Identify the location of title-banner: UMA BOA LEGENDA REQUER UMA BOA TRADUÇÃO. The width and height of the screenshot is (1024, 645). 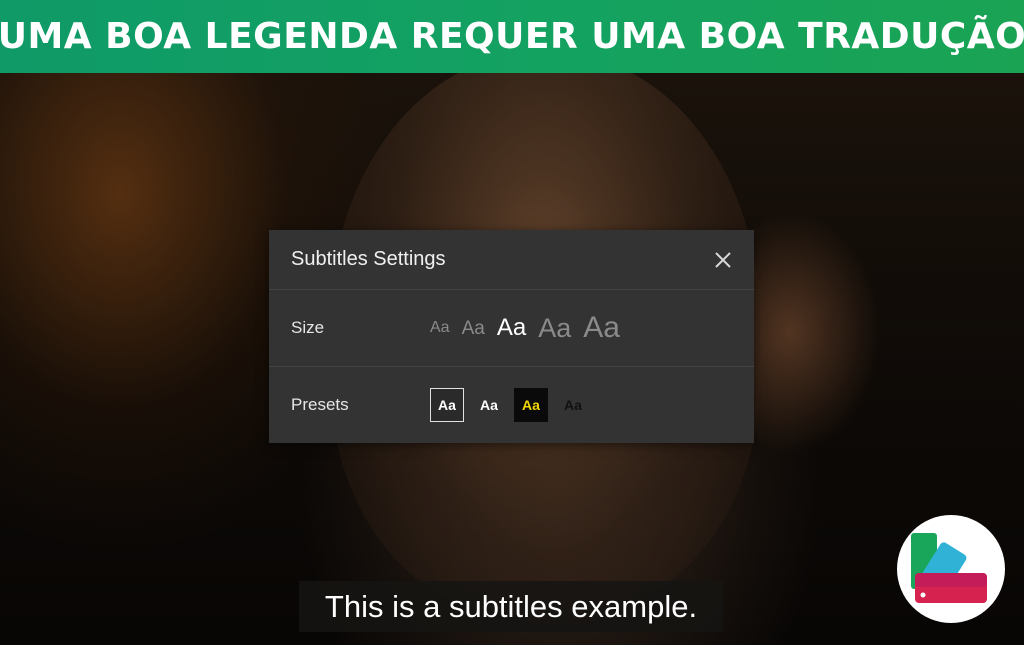
(512, 36).